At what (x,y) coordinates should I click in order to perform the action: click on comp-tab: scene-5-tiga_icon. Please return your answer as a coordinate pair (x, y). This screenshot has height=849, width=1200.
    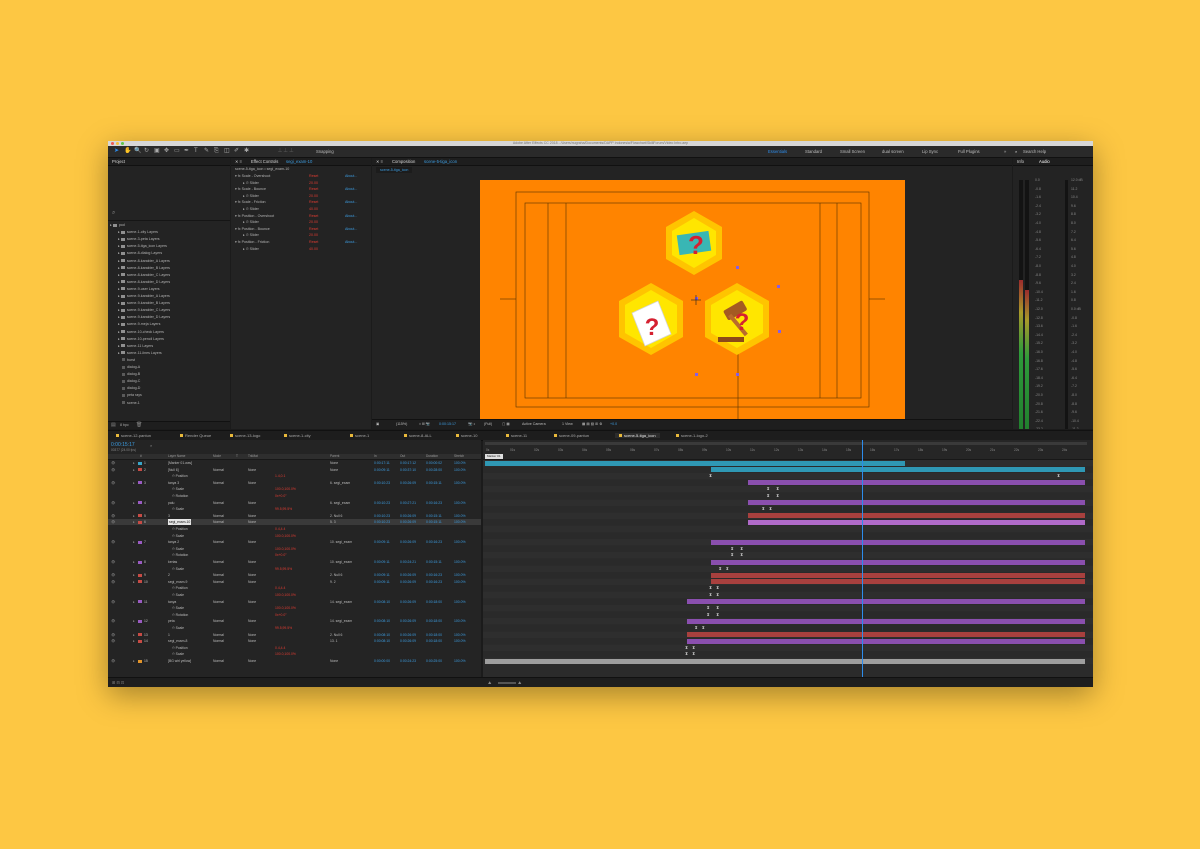
    Looking at the image, I should click on (637, 435).